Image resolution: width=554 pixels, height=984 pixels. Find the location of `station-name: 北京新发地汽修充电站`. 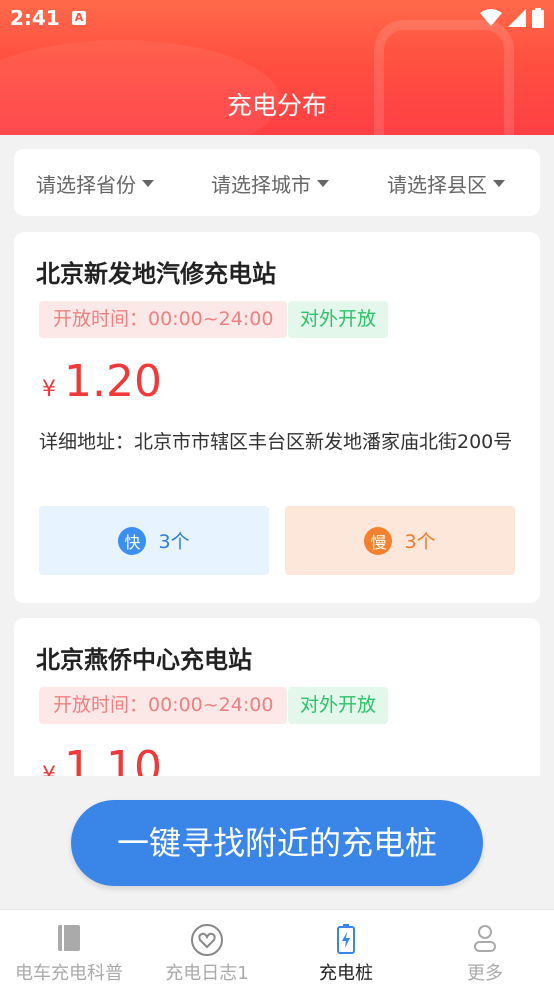

station-name: 北京新发地汽修充电站 is located at coordinates (156, 274).